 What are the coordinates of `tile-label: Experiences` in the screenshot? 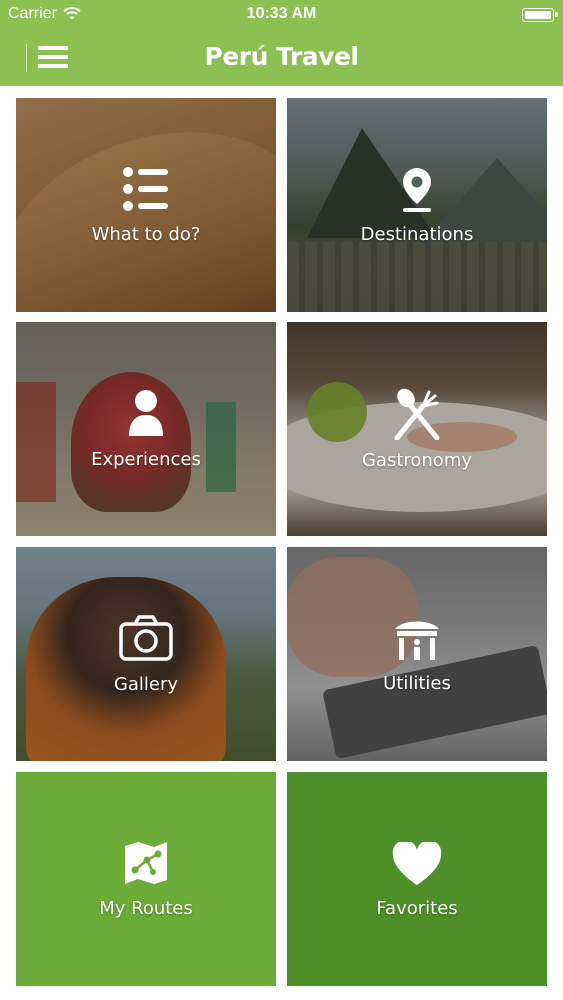 It's located at (146, 459).